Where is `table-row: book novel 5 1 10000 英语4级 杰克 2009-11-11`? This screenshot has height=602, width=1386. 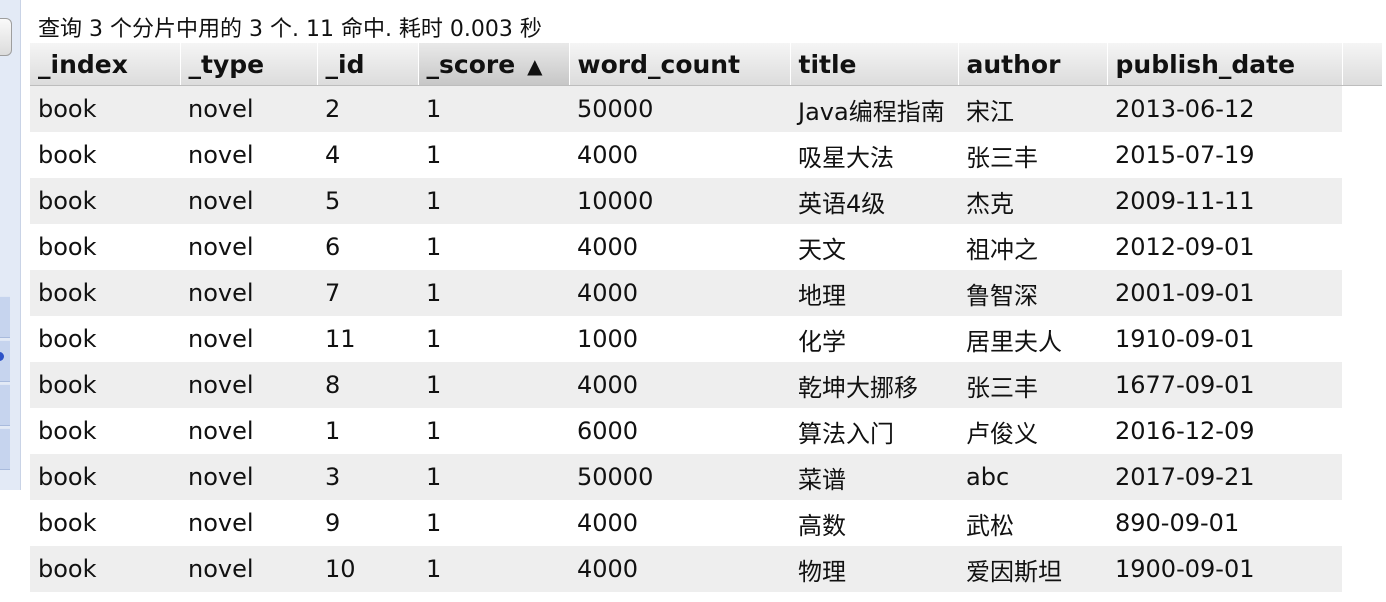 table-row: book novel 5 1 10000 英语4级 杰克 2009-11-11 is located at coordinates (706, 201).